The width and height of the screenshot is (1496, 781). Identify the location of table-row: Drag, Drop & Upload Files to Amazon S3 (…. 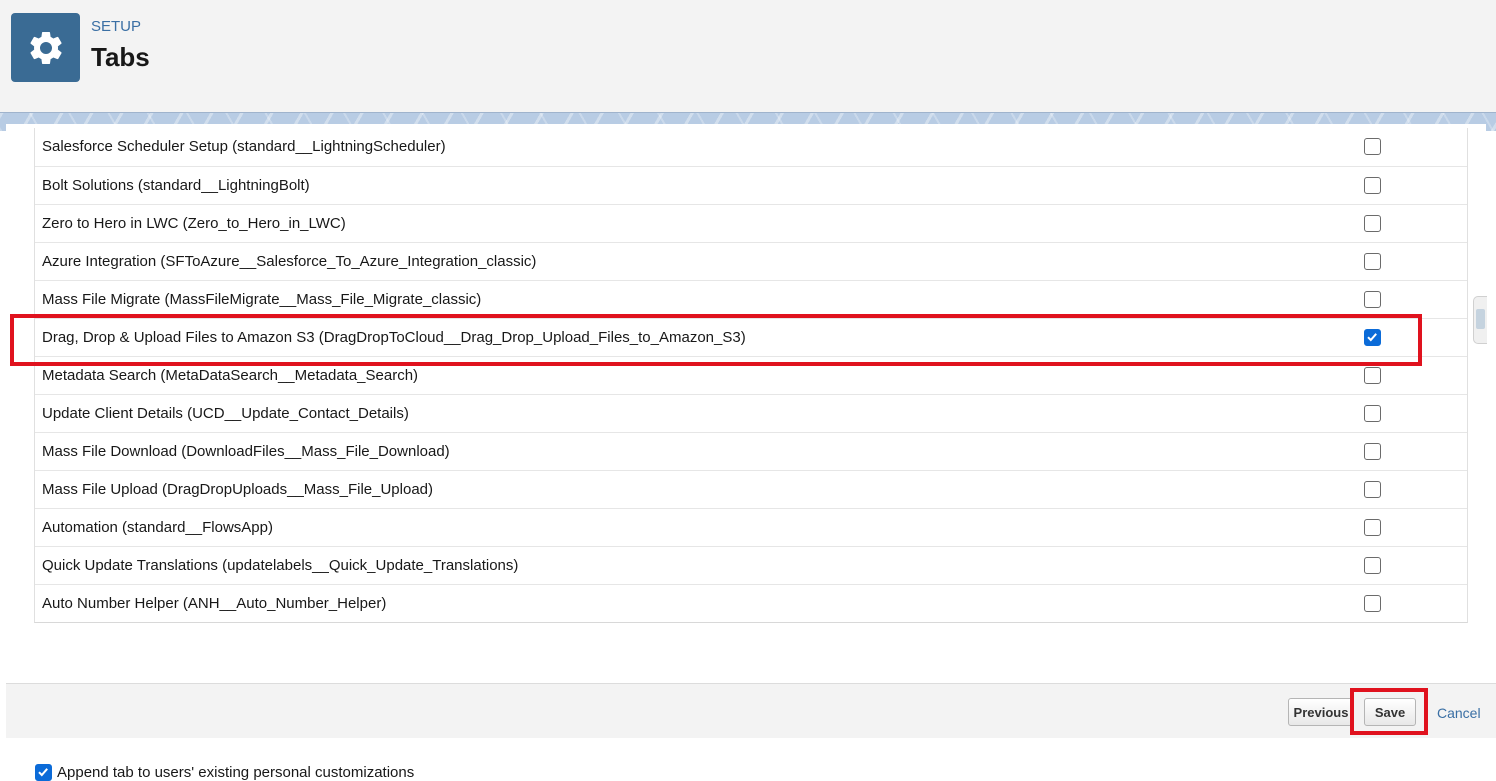
(751, 337).